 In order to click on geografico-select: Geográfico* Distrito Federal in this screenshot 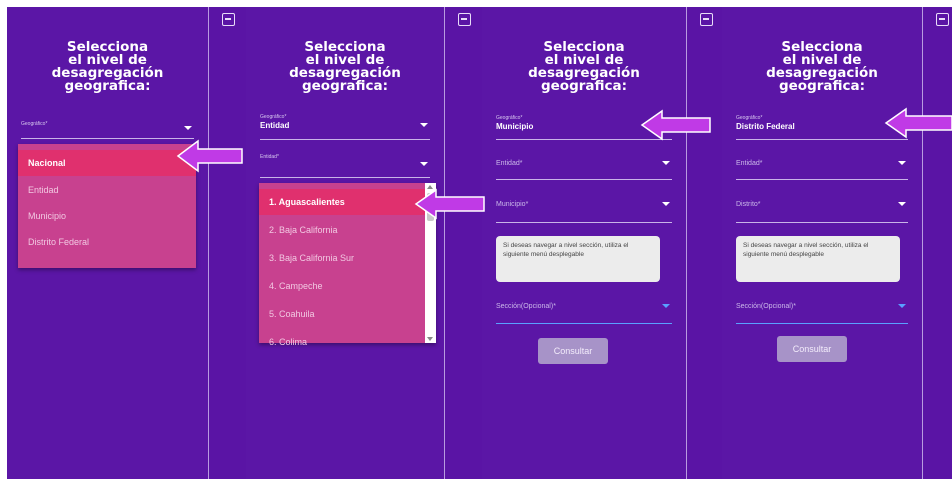, I will do `click(822, 125)`.